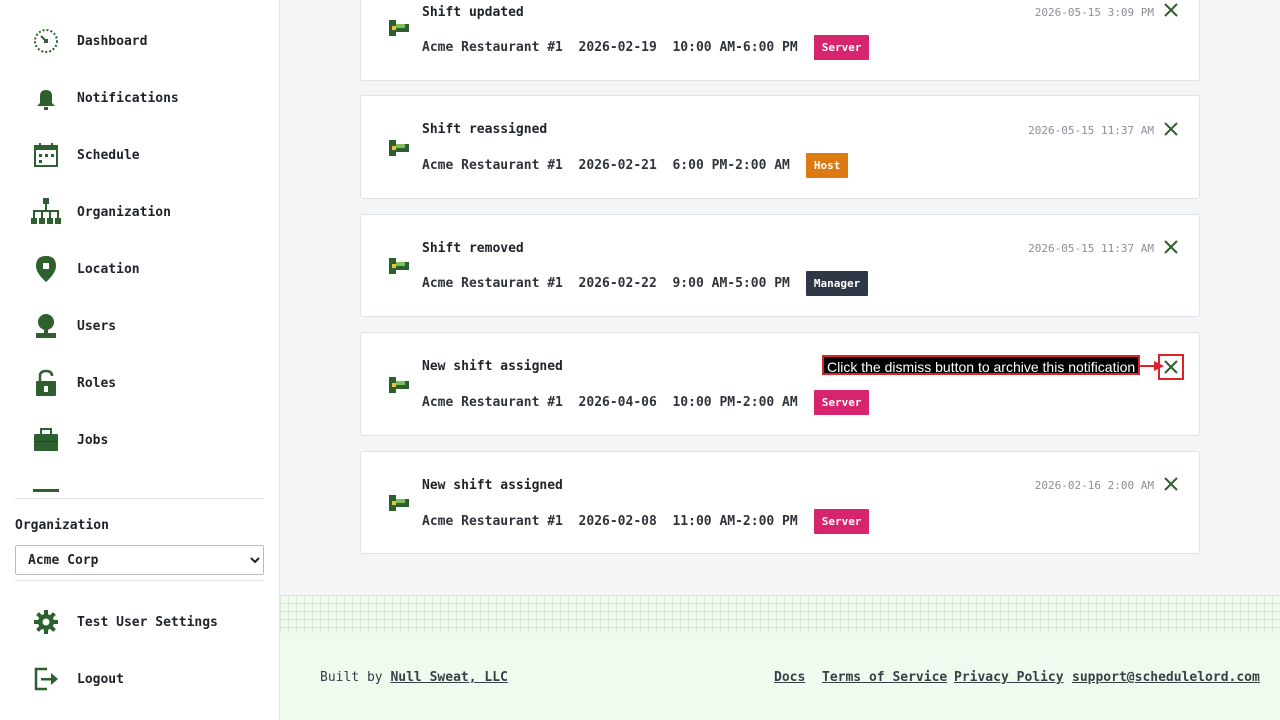 The width and height of the screenshot is (1280, 720). What do you see at coordinates (97, 326) in the screenshot?
I see `sidebar-item-label: Users` at bounding box center [97, 326].